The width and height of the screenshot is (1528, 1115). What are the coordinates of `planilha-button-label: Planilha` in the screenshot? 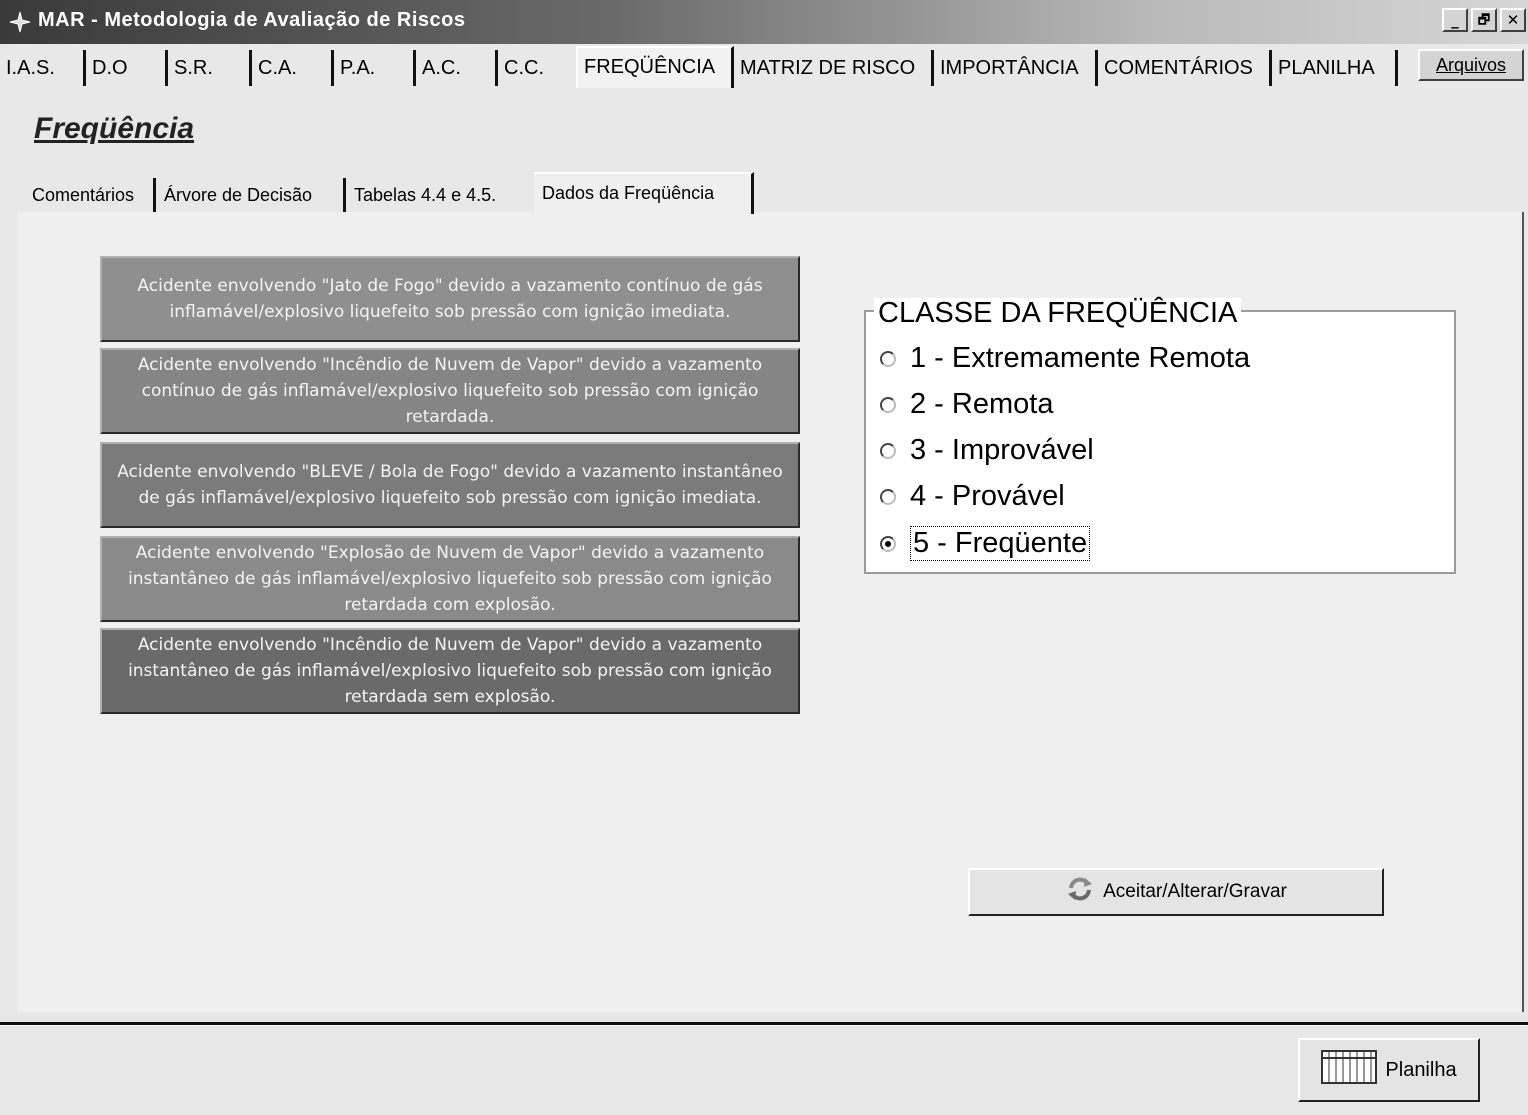 It's located at (1421, 1069).